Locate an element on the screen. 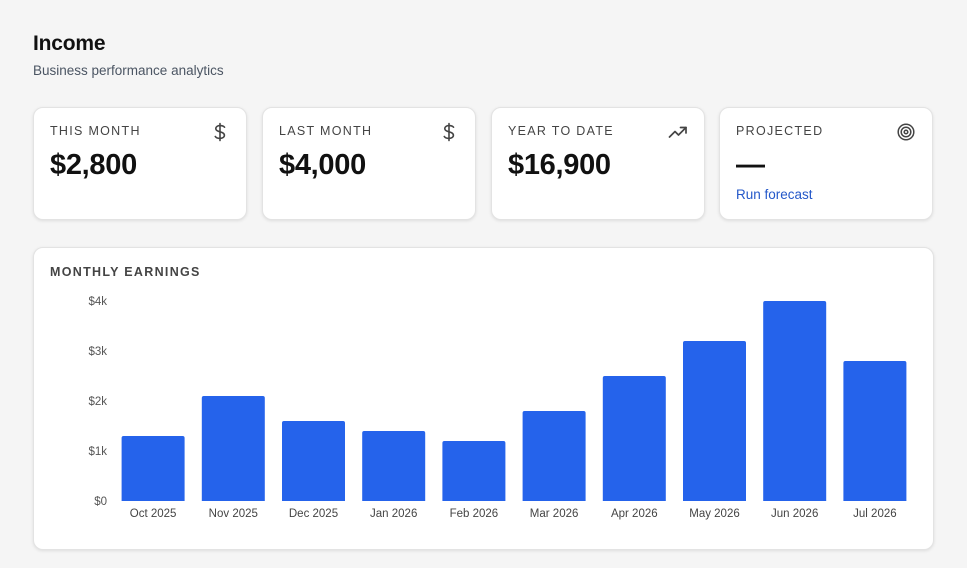 This screenshot has height=568, width=967. stat-card-this-month: THIS MONTH $2,800 is located at coordinates (140, 163).